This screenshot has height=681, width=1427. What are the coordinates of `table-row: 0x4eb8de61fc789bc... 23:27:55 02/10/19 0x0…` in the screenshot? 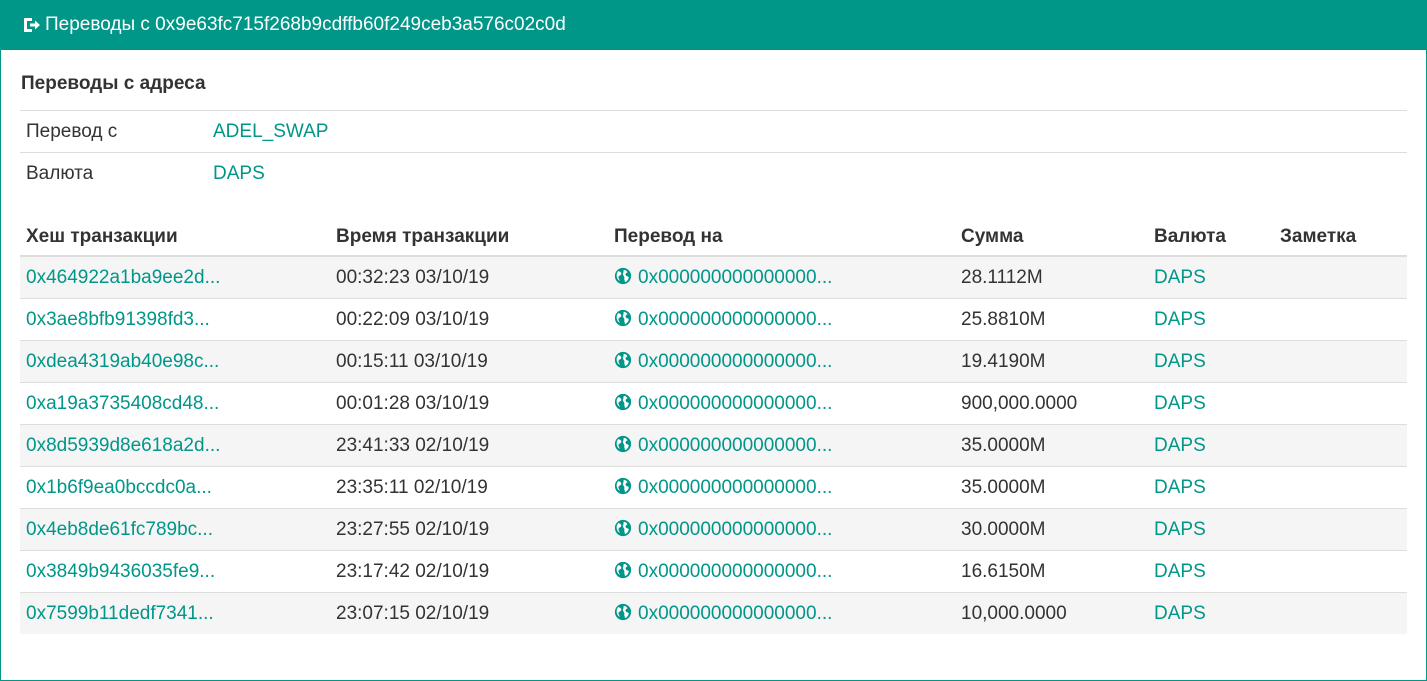 It's located at (713, 529).